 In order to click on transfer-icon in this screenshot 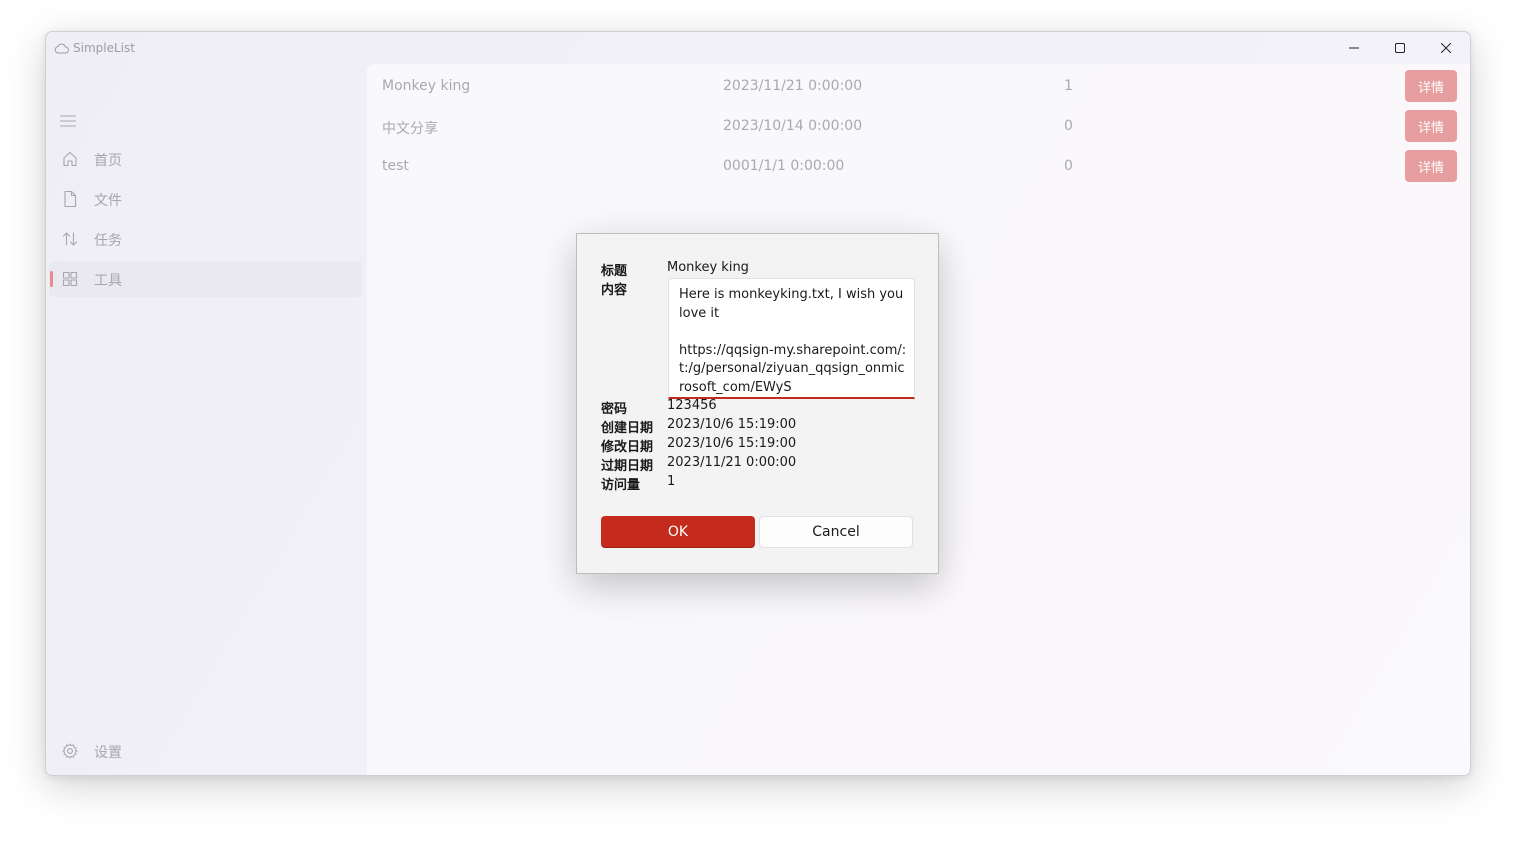, I will do `click(70, 239)`.